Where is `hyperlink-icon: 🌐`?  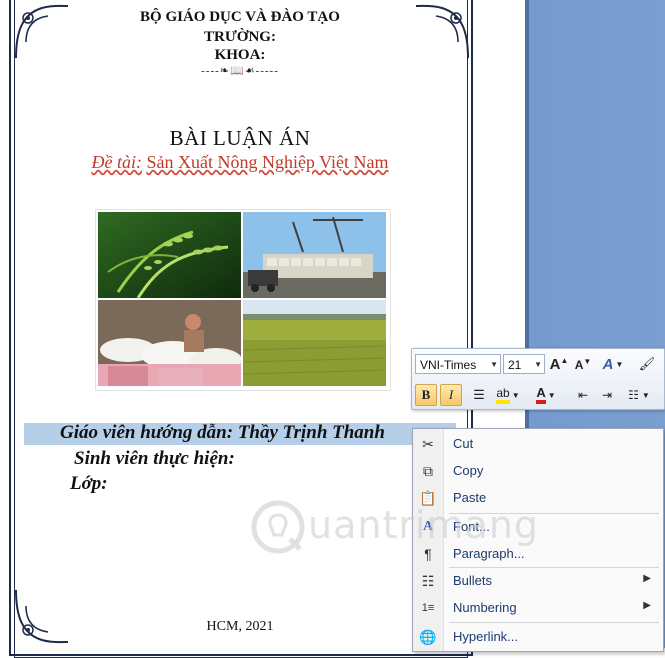 hyperlink-icon: 🌐 is located at coordinates (428, 636).